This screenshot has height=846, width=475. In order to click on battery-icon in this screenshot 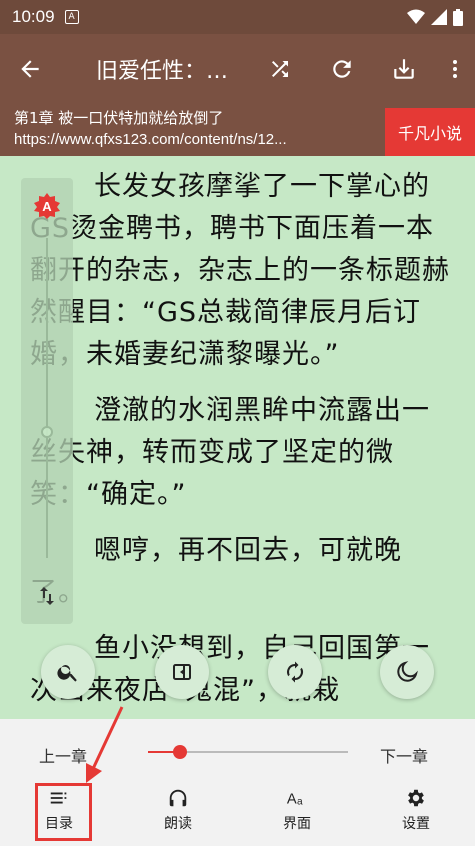, I will do `click(458, 17)`.